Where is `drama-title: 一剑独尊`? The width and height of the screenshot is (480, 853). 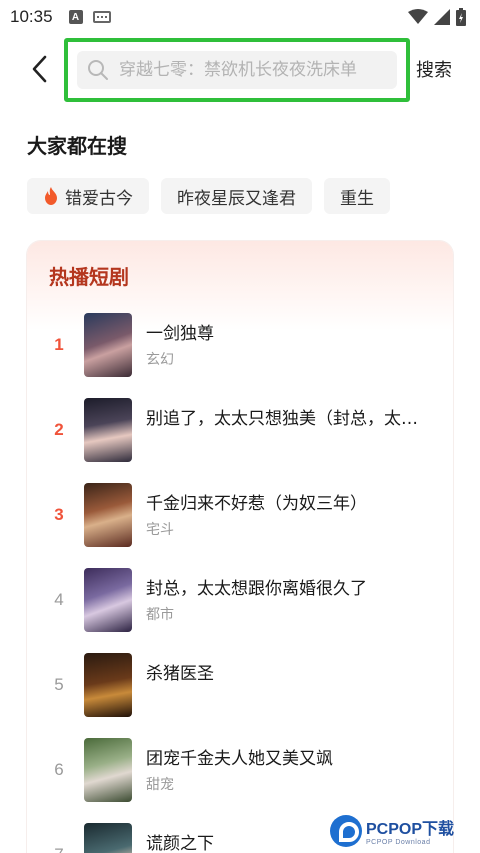 drama-title: 一剑独尊 is located at coordinates (180, 334).